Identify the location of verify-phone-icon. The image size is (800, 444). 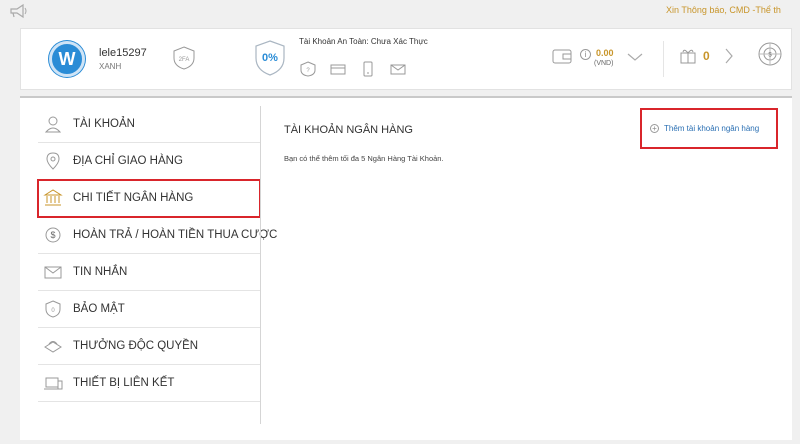
(368, 69).